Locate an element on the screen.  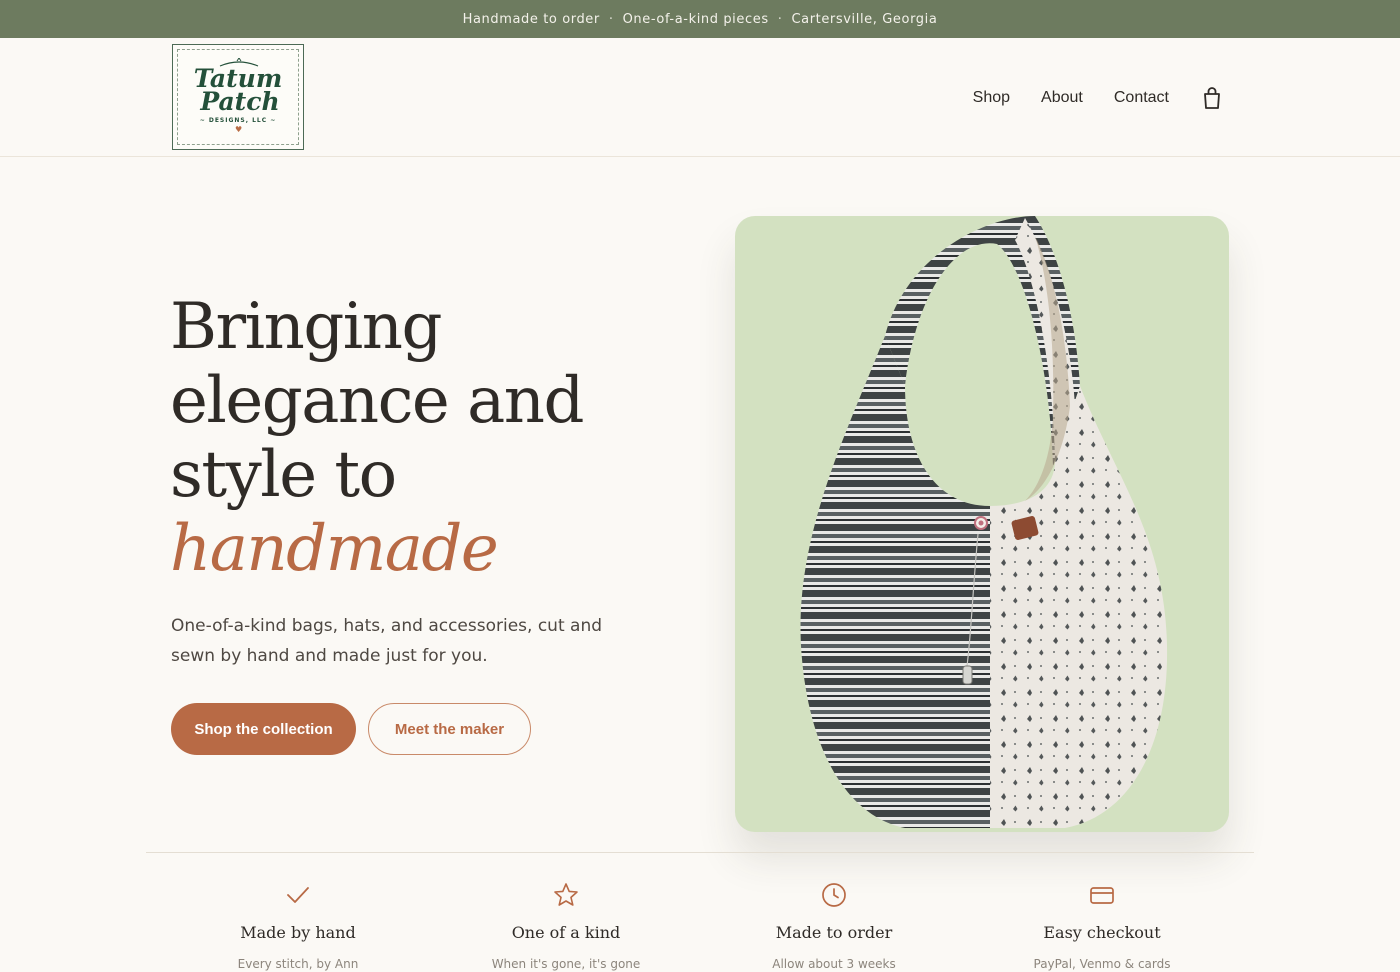
section-divider is located at coordinates (700, 852).